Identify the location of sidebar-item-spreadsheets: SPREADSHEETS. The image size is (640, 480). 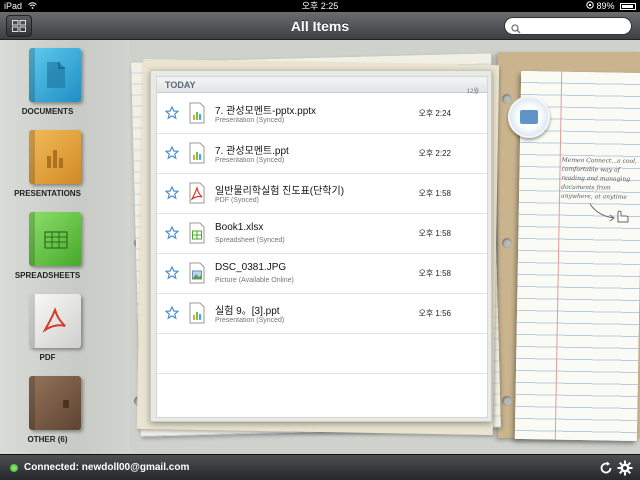
(47, 244).